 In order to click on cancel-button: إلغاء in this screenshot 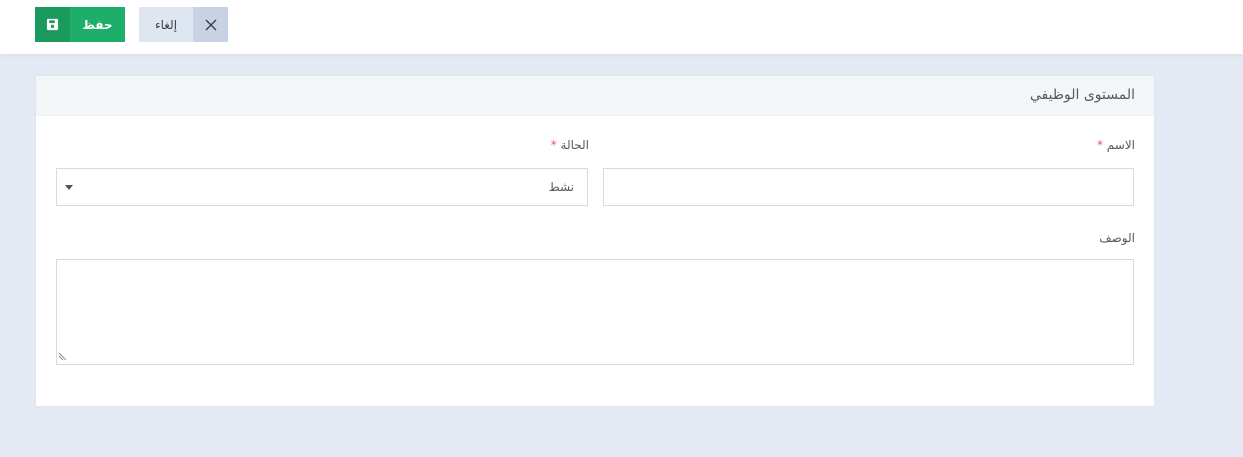, I will do `click(183, 24)`.